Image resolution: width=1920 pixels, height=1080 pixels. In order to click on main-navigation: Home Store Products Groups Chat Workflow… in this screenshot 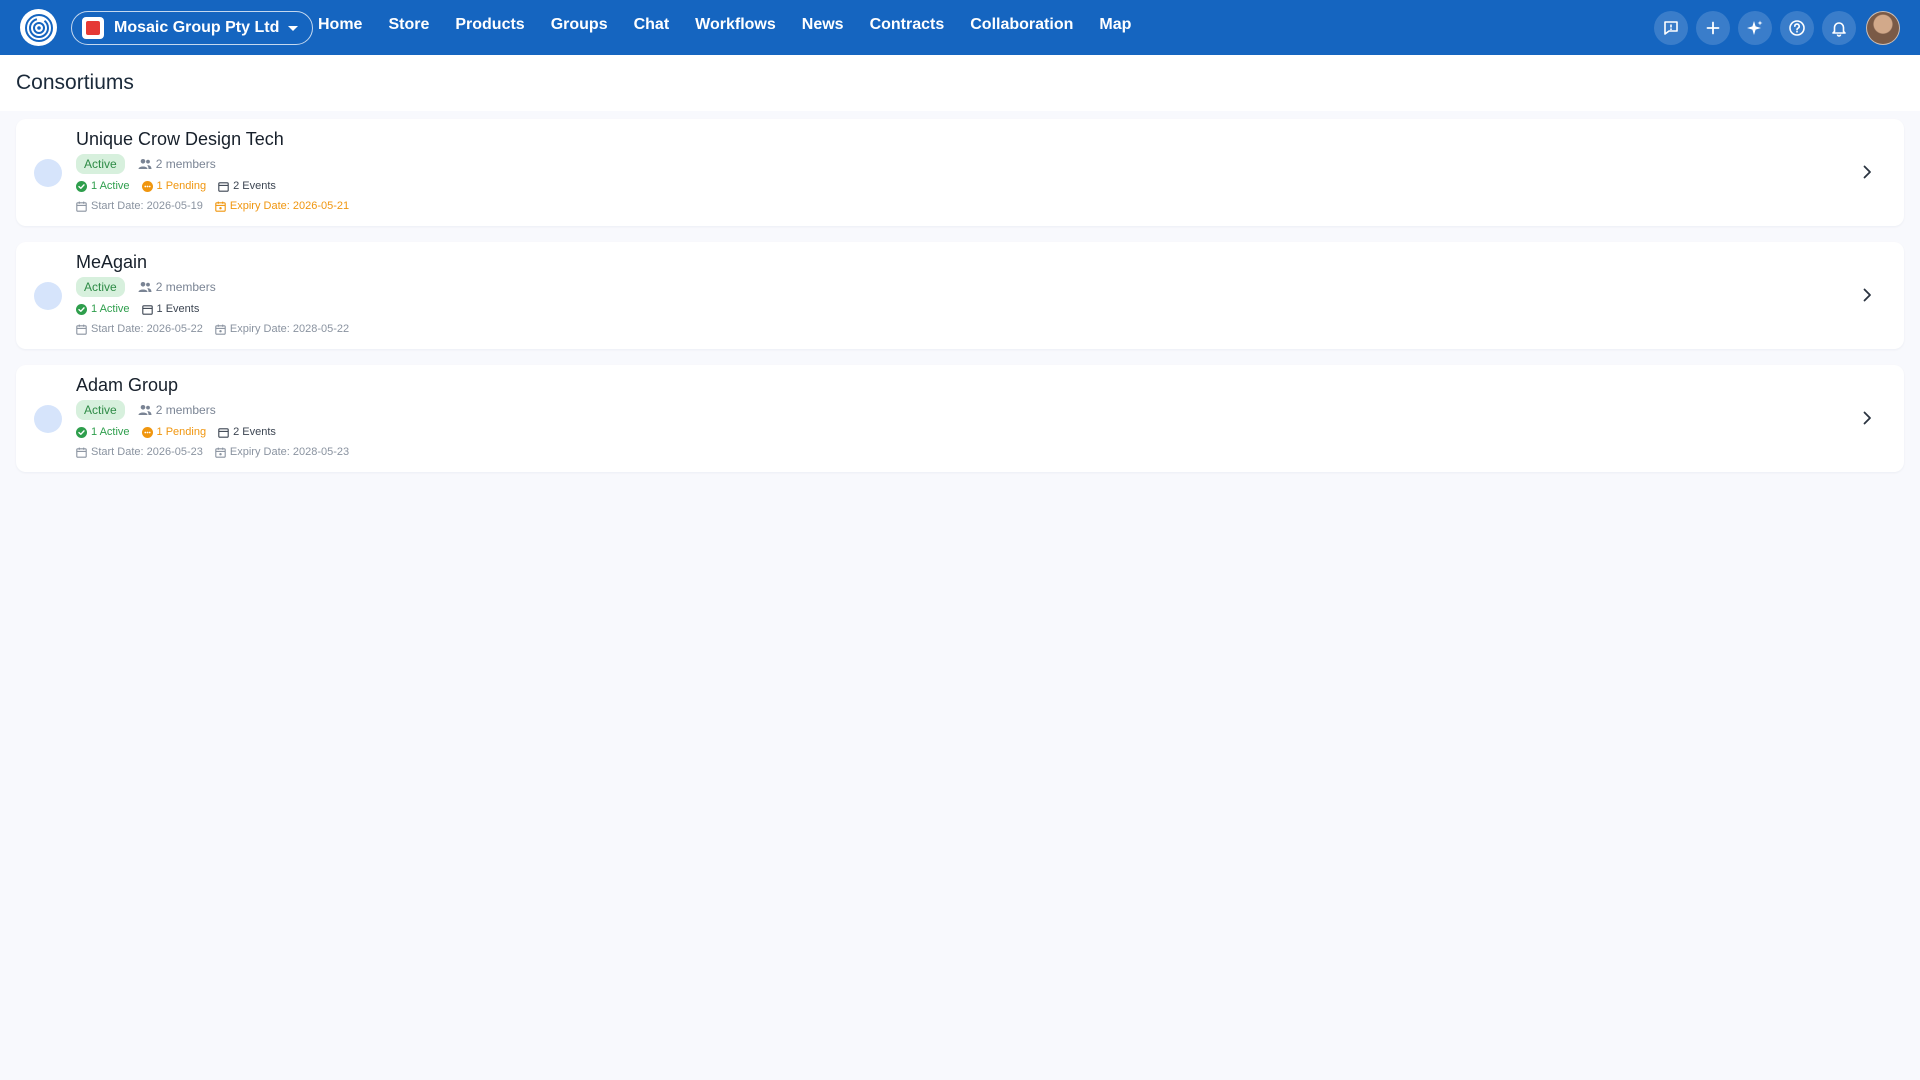, I will do `click(737, 24)`.